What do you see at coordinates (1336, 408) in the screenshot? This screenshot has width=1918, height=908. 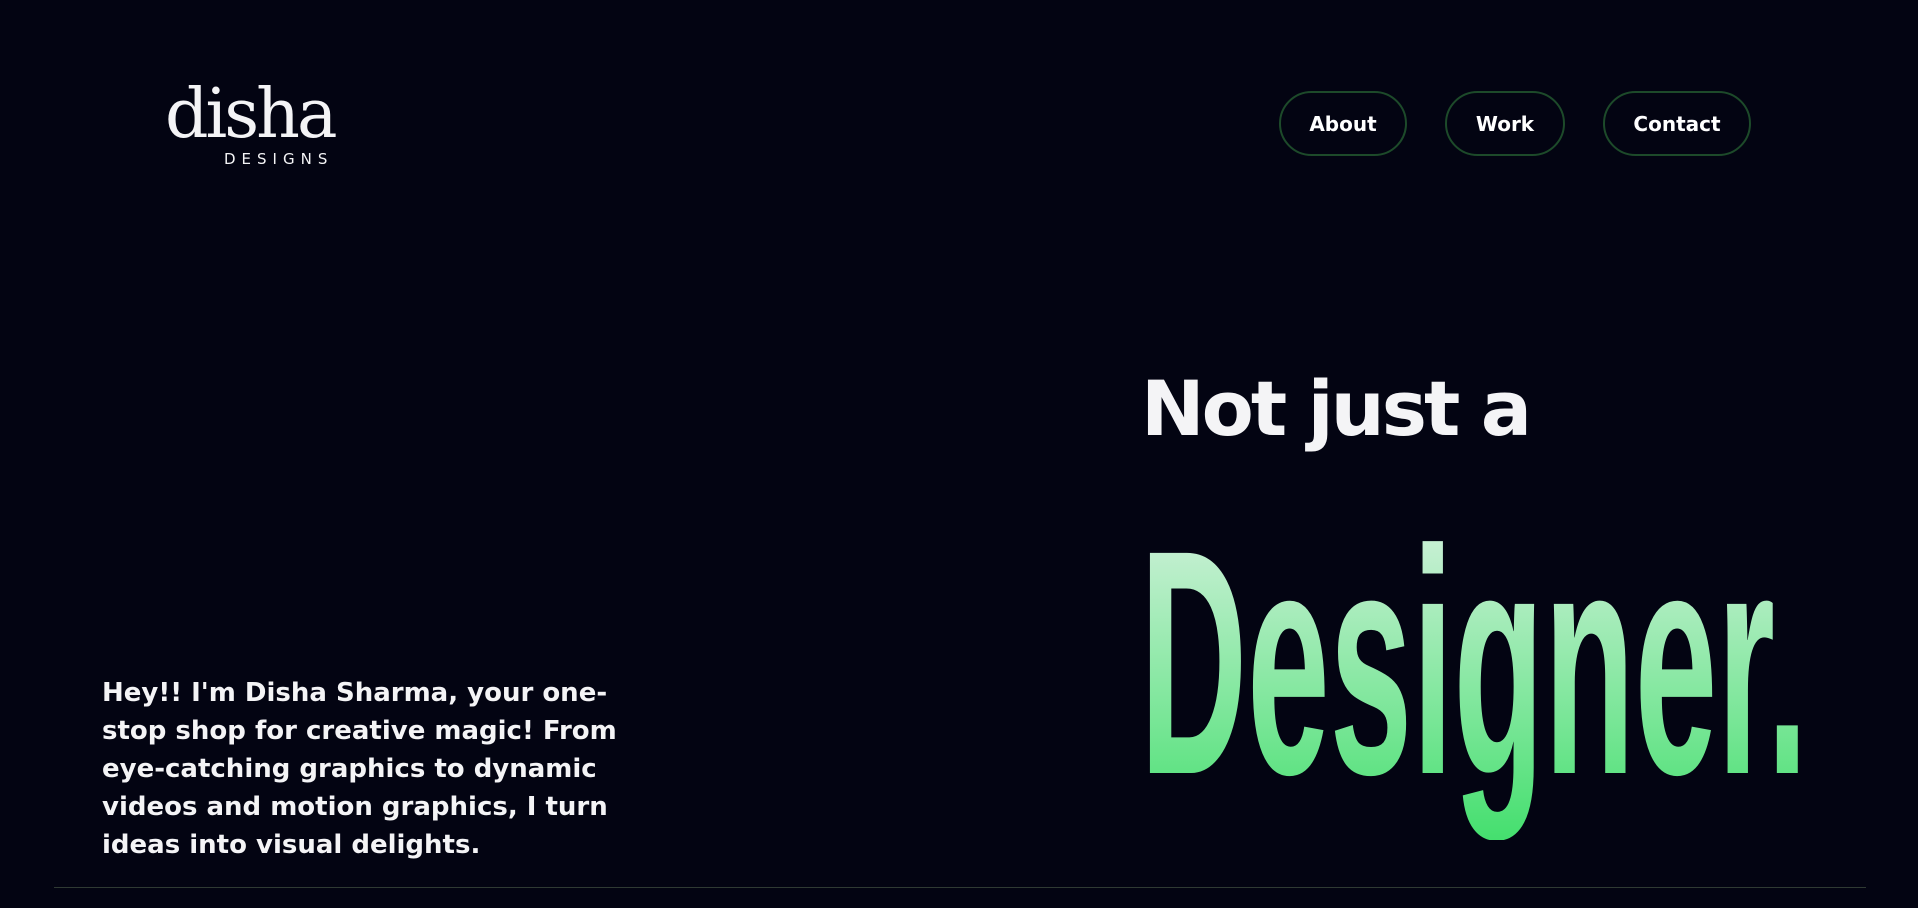 I see `hero-lead-text: Not just a` at bounding box center [1336, 408].